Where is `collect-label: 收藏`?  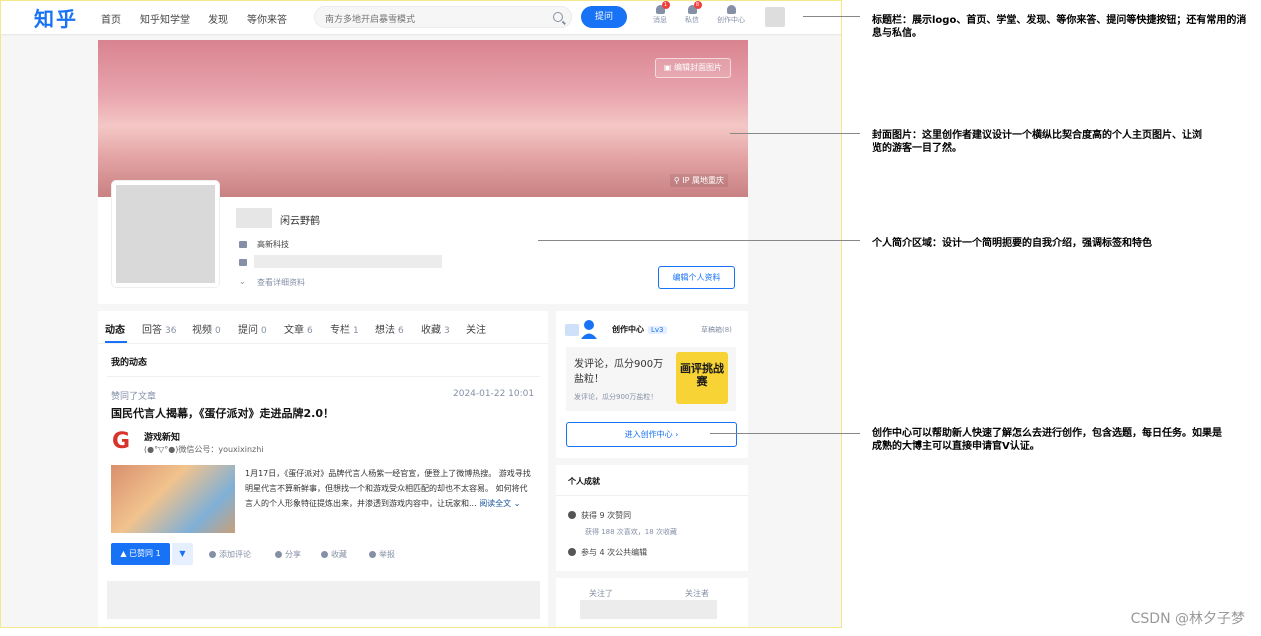
collect-label: 收藏 is located at coordinates (339, 554).